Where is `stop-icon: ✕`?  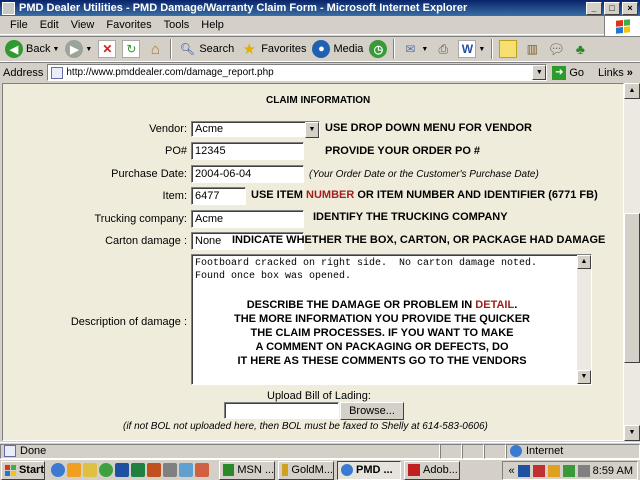
stop-icon: ✕ is located at coordinates (107, 49).